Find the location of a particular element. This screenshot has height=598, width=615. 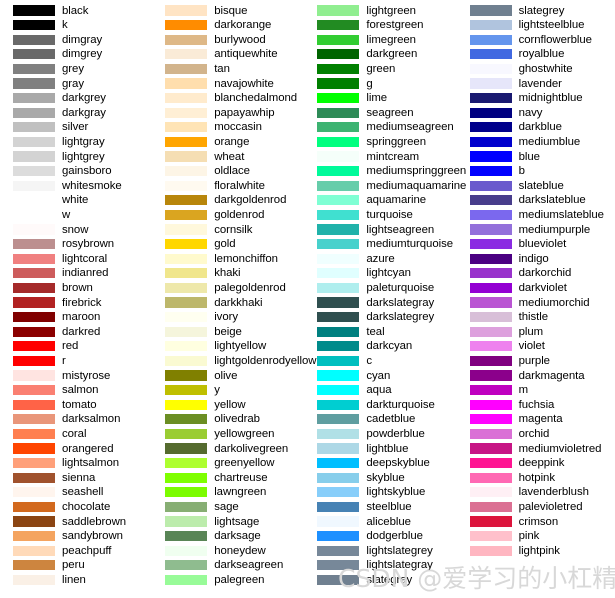

color-row: grey is located at coordinates (76, 69).